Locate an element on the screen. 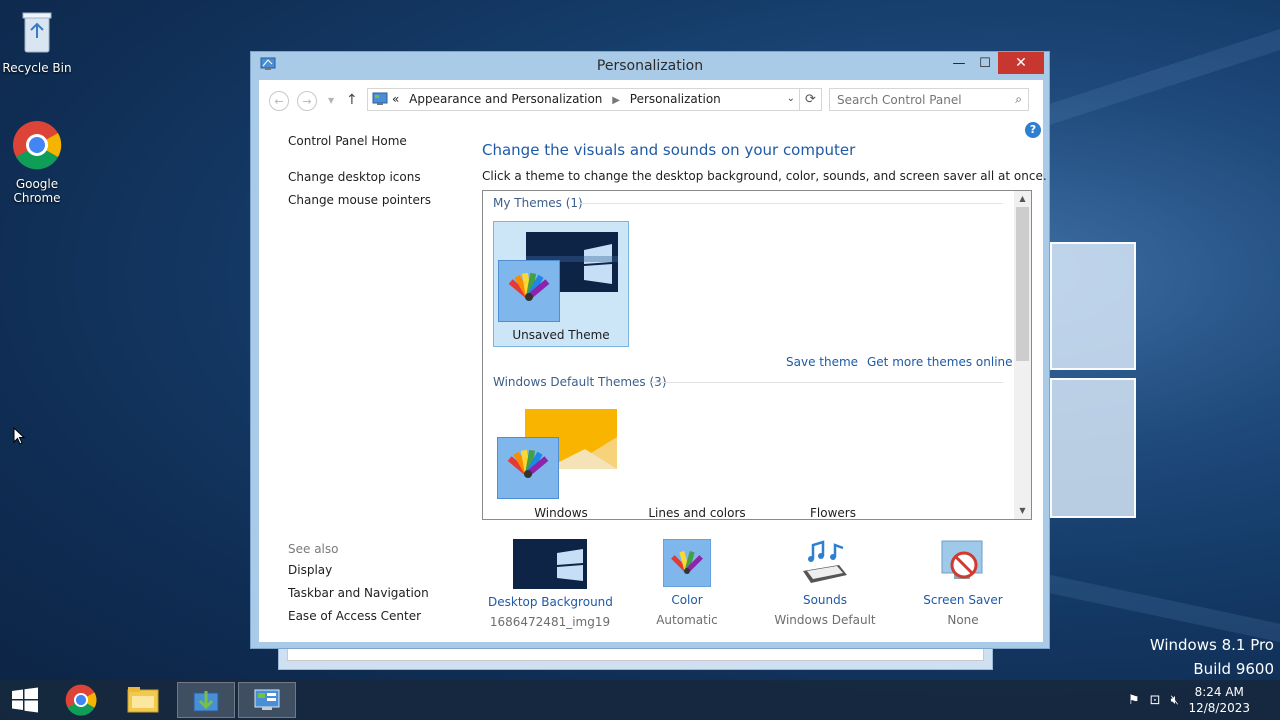 Image resolution: width=1280 pixels, height=720 pixels. close-button: ✕ is located at coordinates (1021, 63).